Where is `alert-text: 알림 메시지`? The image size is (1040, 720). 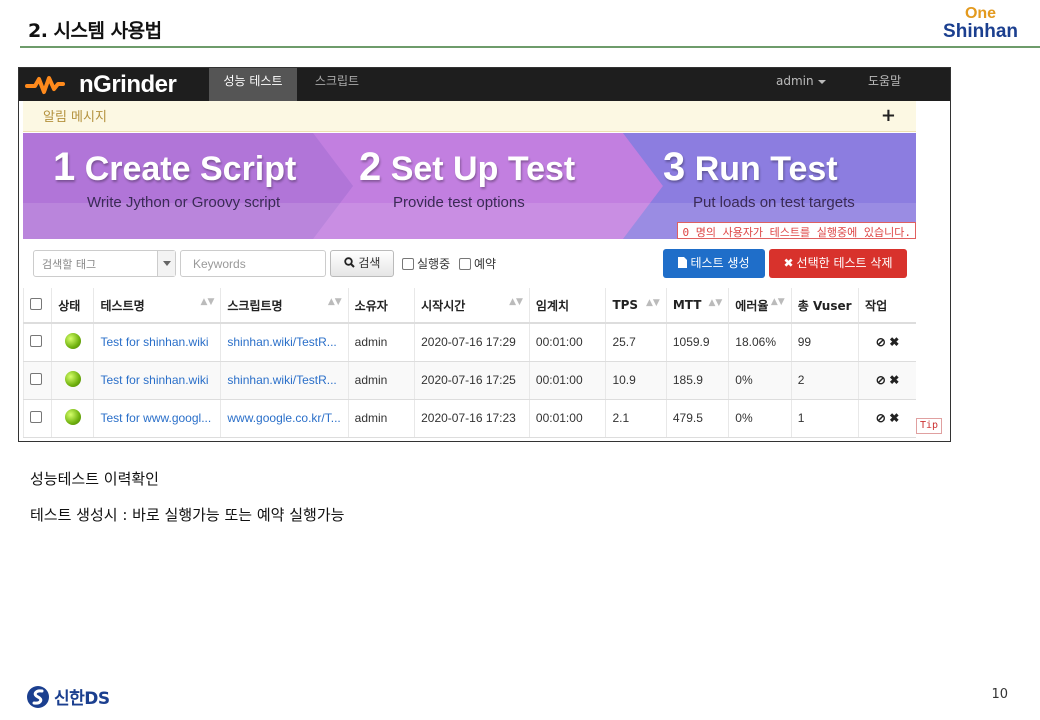 alert-text: 알림 메시지 is located at coordinates (75, 117).